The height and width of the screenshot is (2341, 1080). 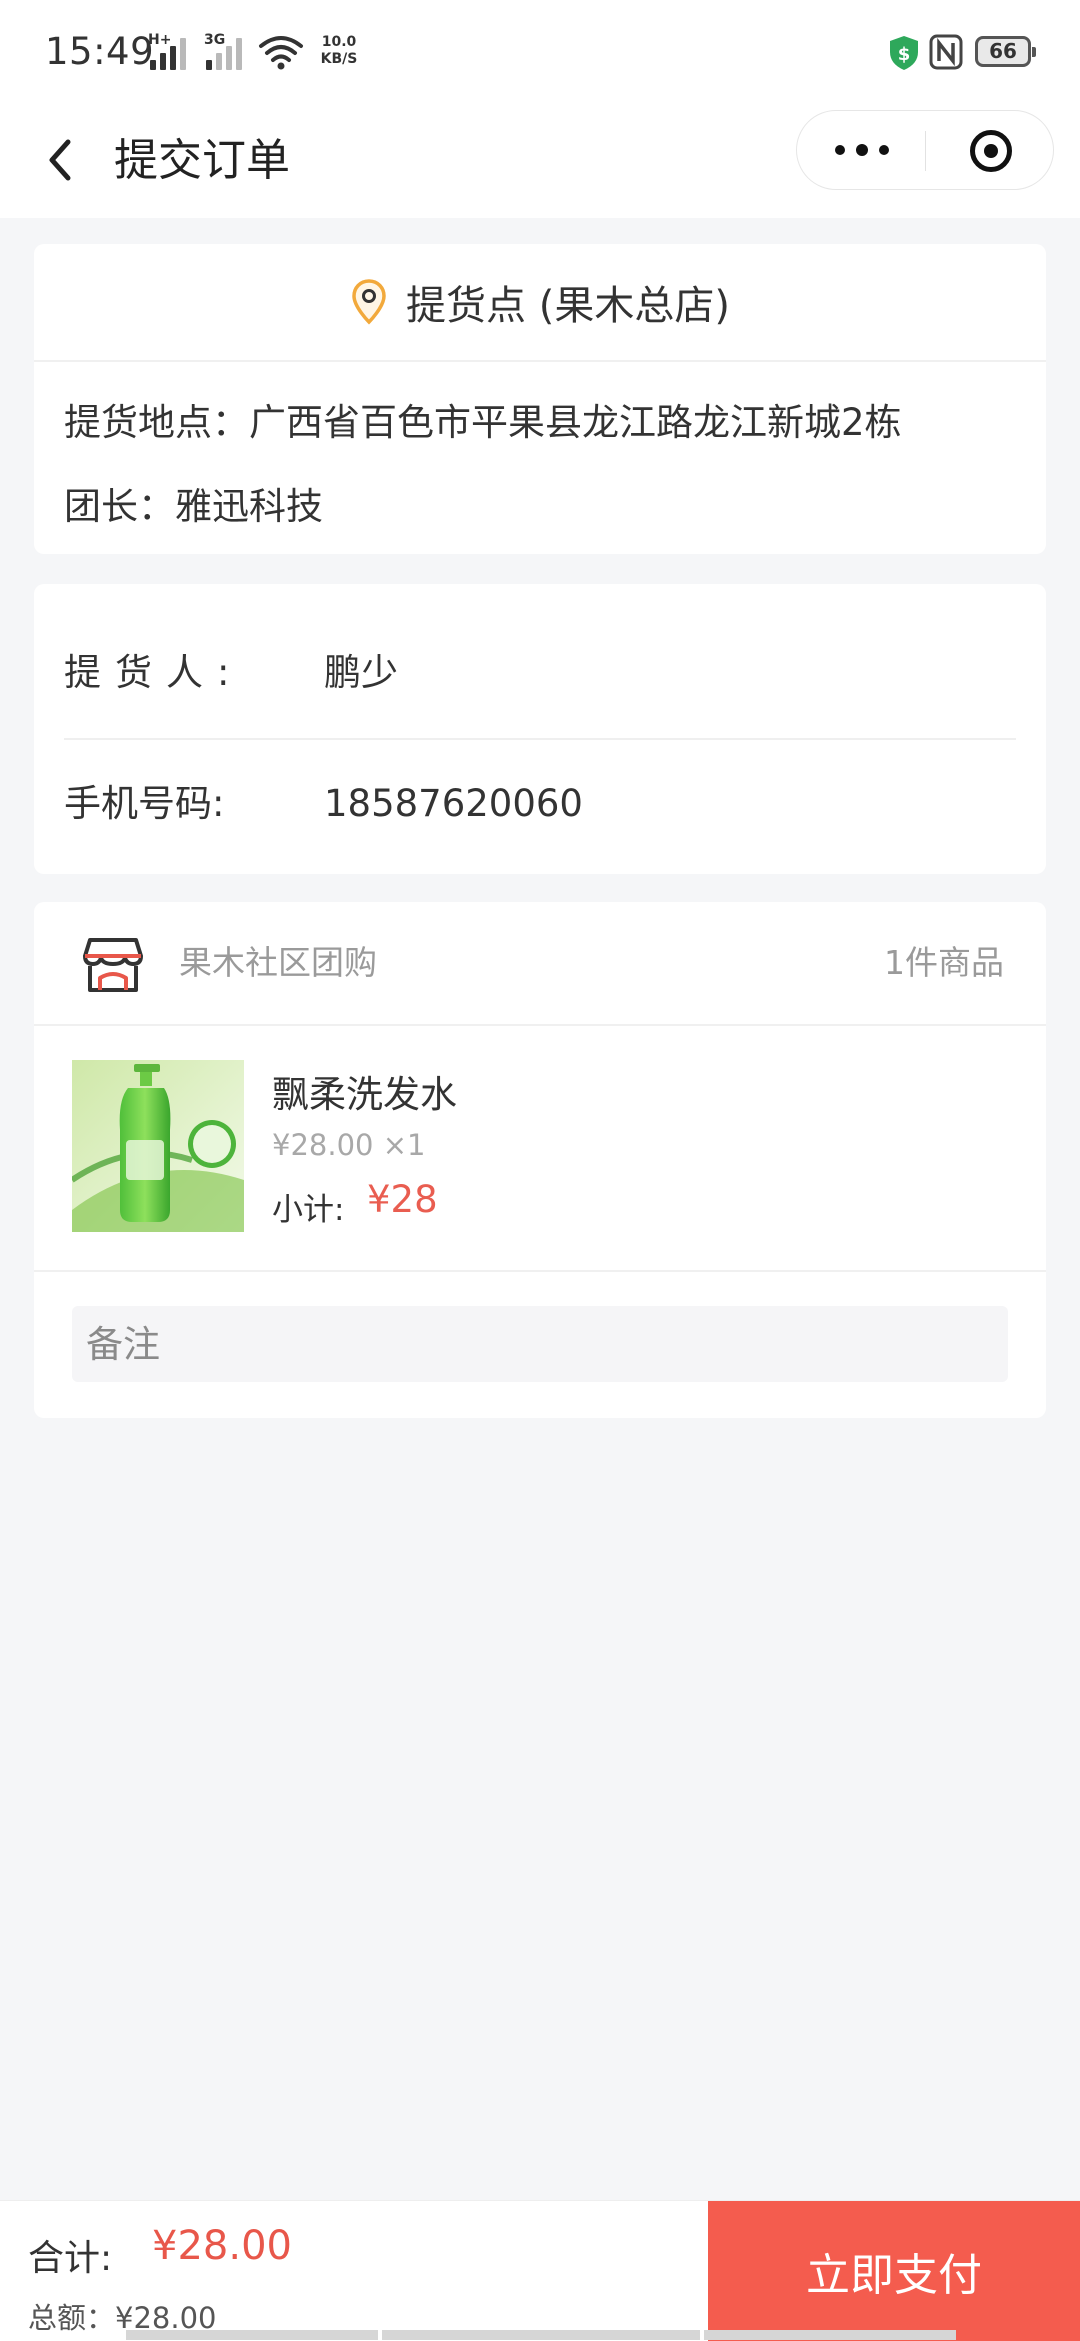 What do you see at coordinates (278, 962) in the screenshot?
I see `shop-name: 果木社区团购` at bounding box center [278, 962].